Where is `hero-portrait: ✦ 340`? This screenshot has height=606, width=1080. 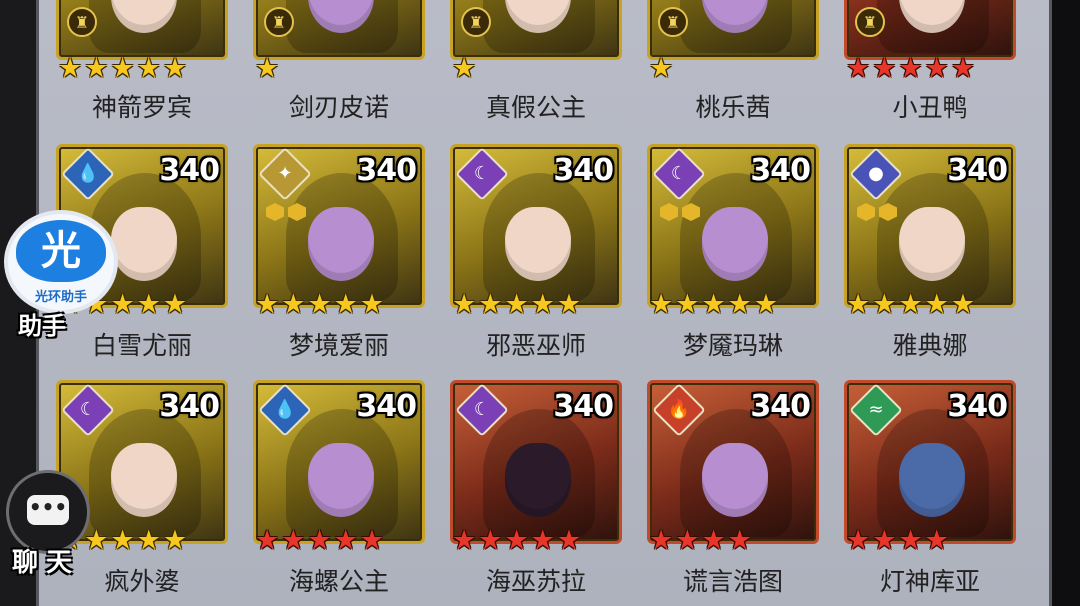
hero-portrait: ✦ 340 is located at coordinates (339, 226).